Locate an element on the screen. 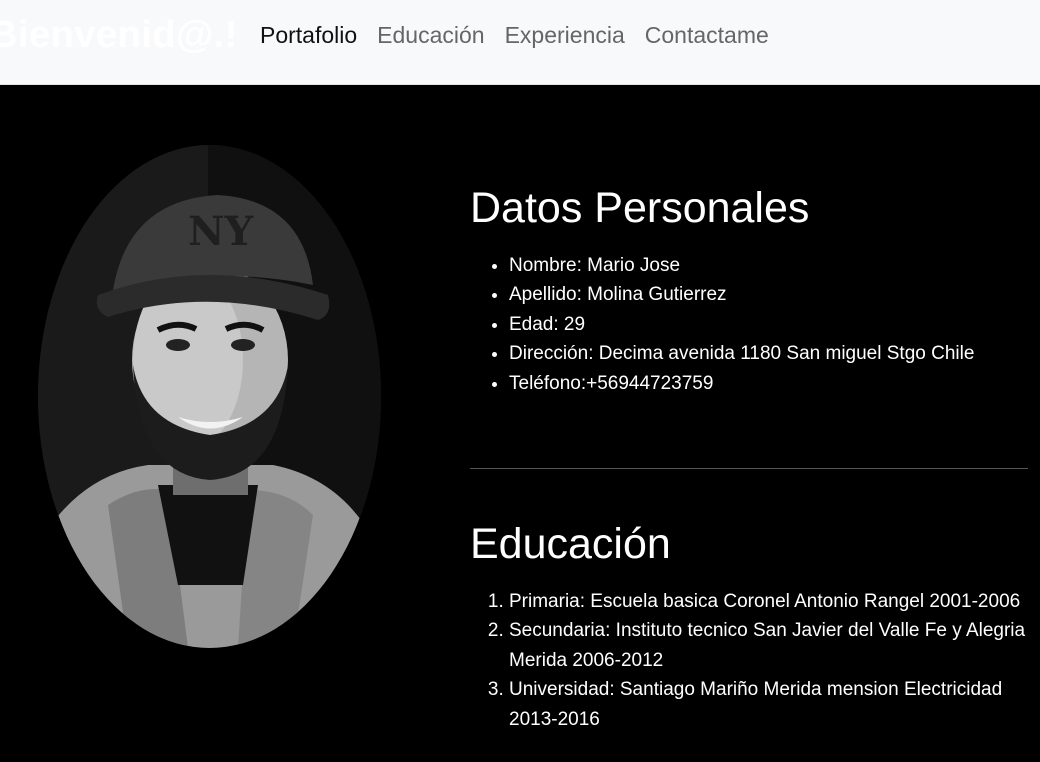  section-divider is located at coordinates (749, 469).